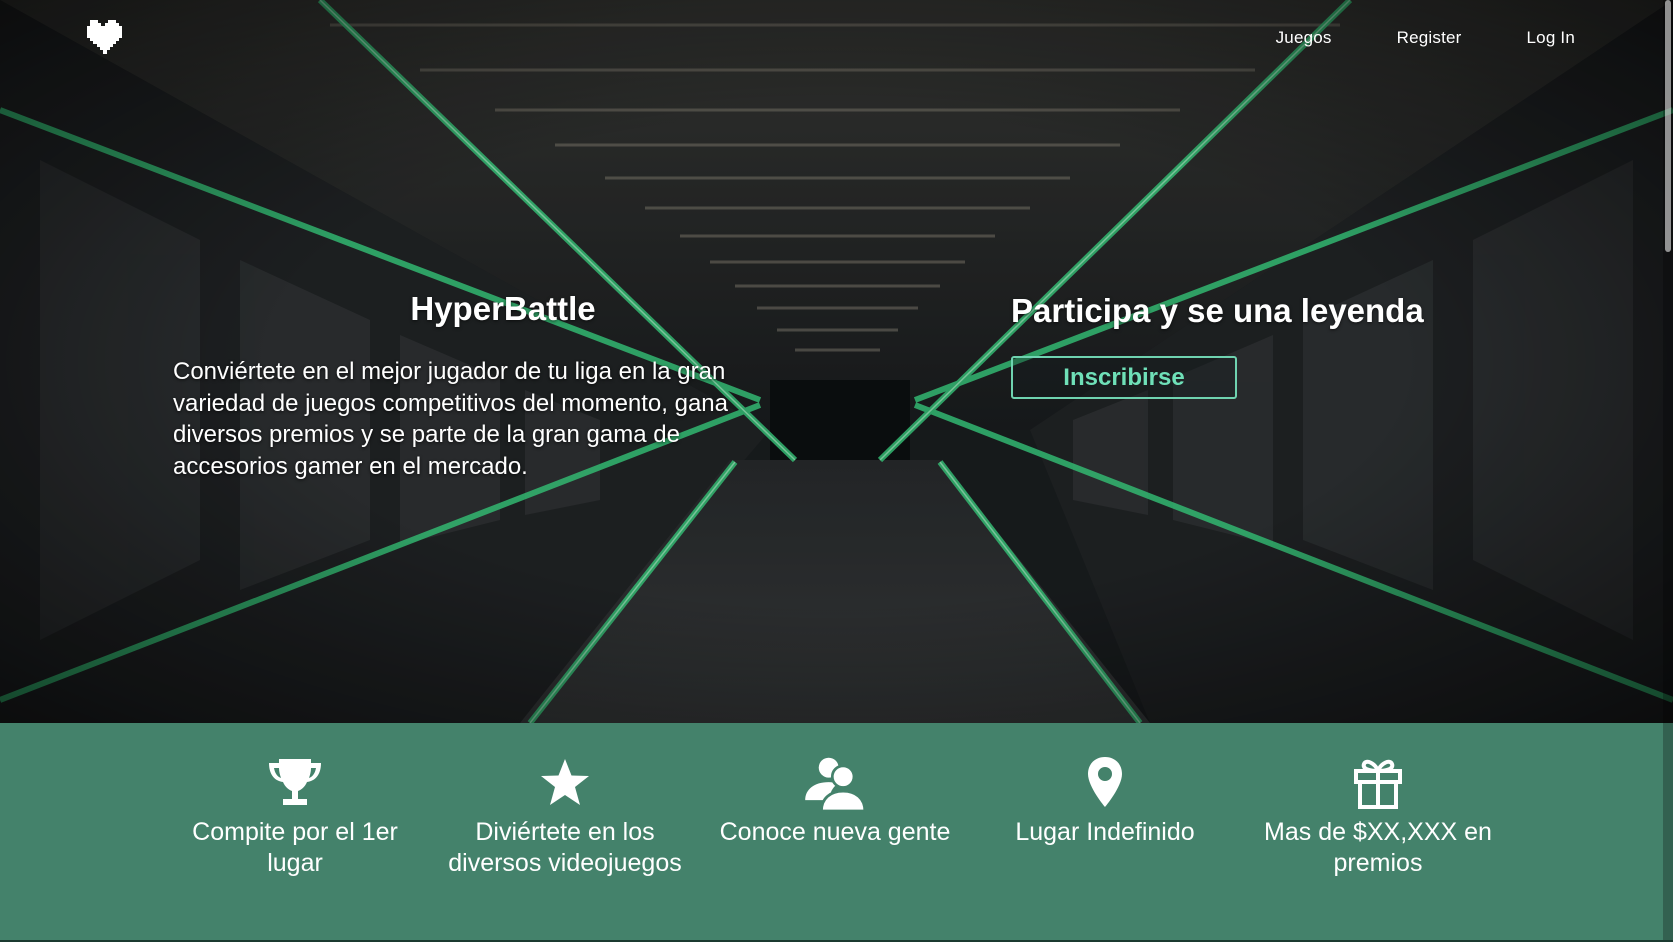 The width and height of the screenshot is (1673, 942). What do you see at coordinates (1124, 377) in the screenshot?
I see `signup-button: Inscribirse` at bounding box center [1124, 377].